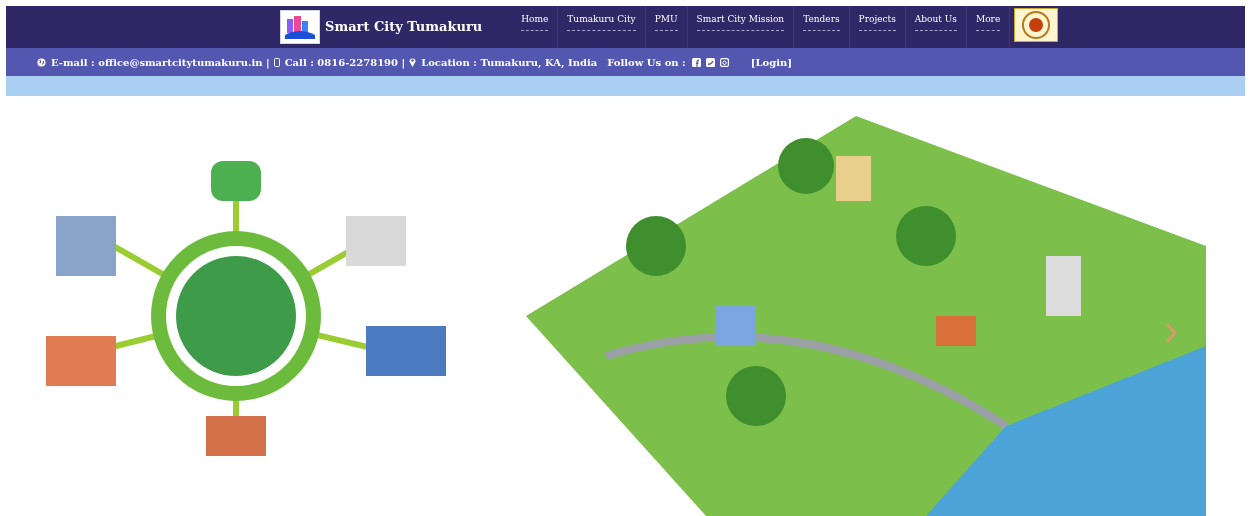  Describe the element at coordinates (404, 27) in the screenshot. I see `site-title: Smart City Tumakuru` at that location.